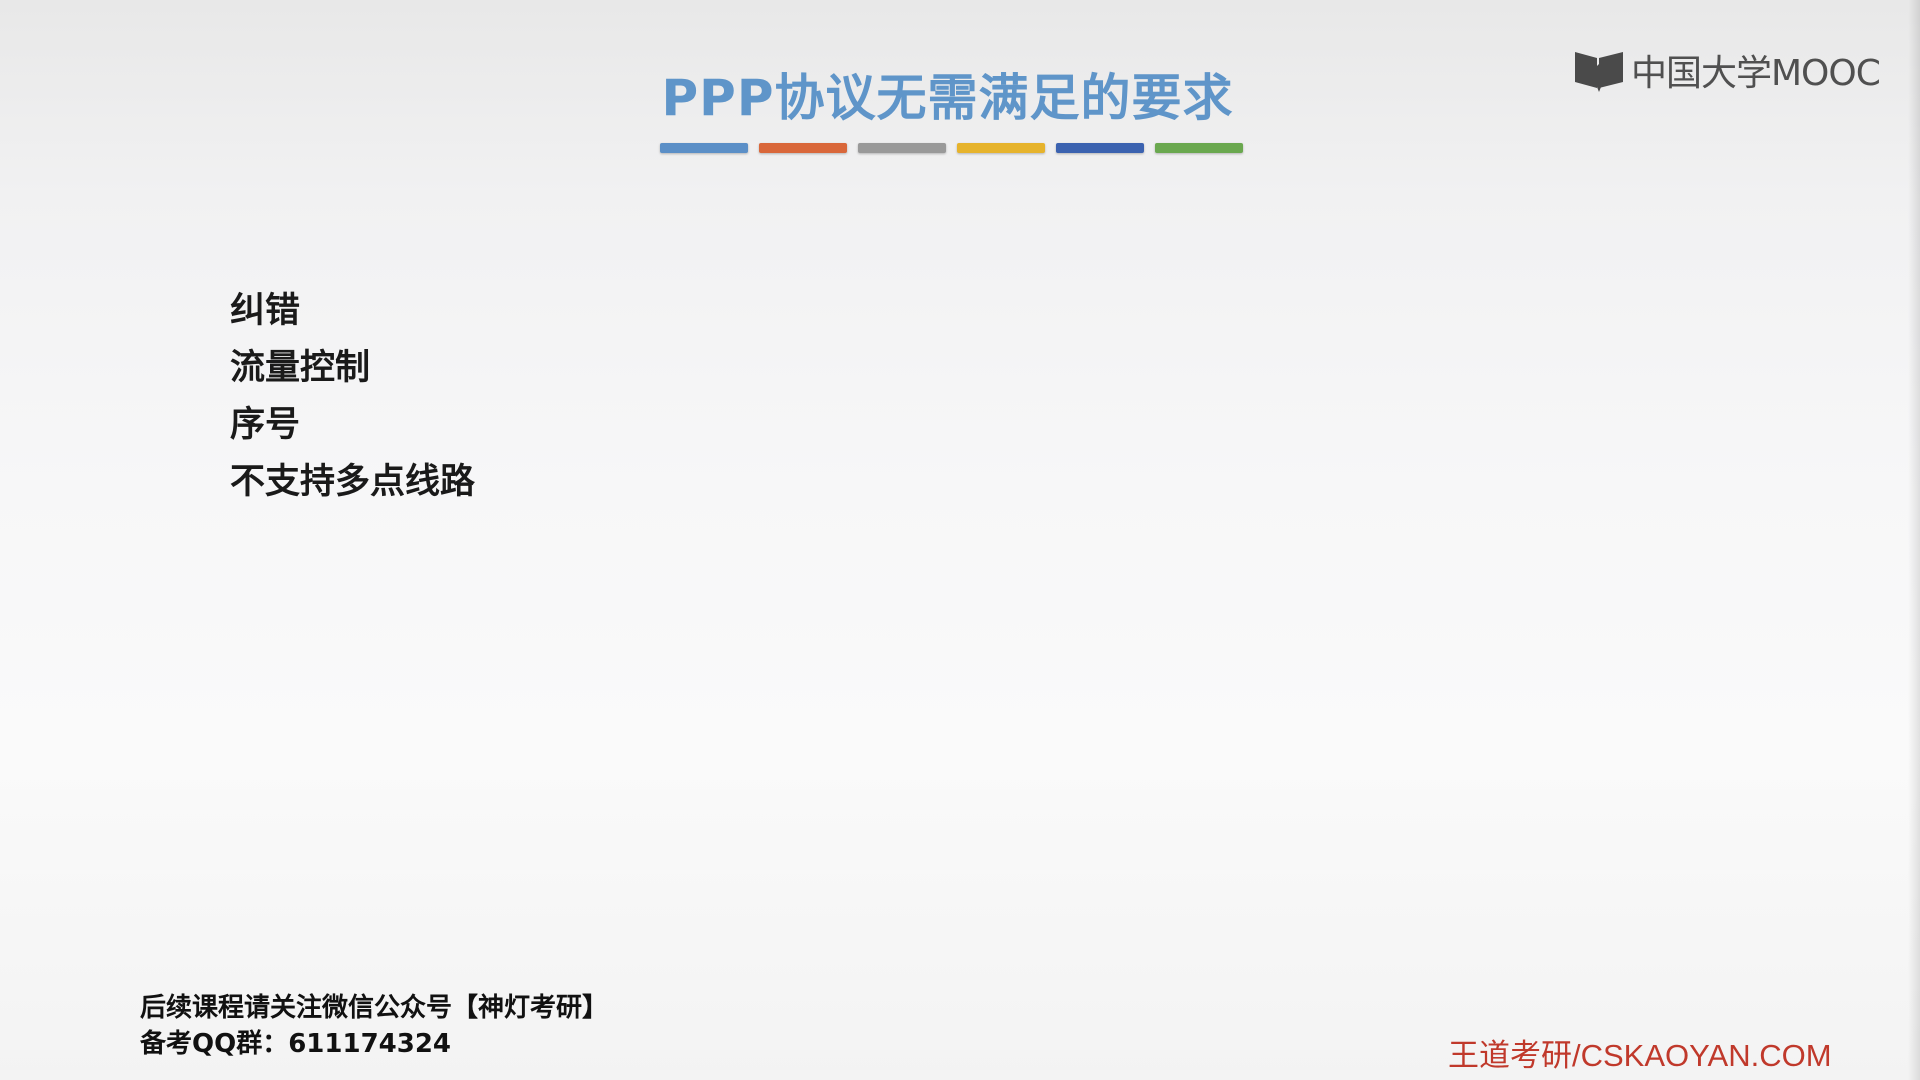  I want to click on requirement-item: 序号, so click(265, 425).